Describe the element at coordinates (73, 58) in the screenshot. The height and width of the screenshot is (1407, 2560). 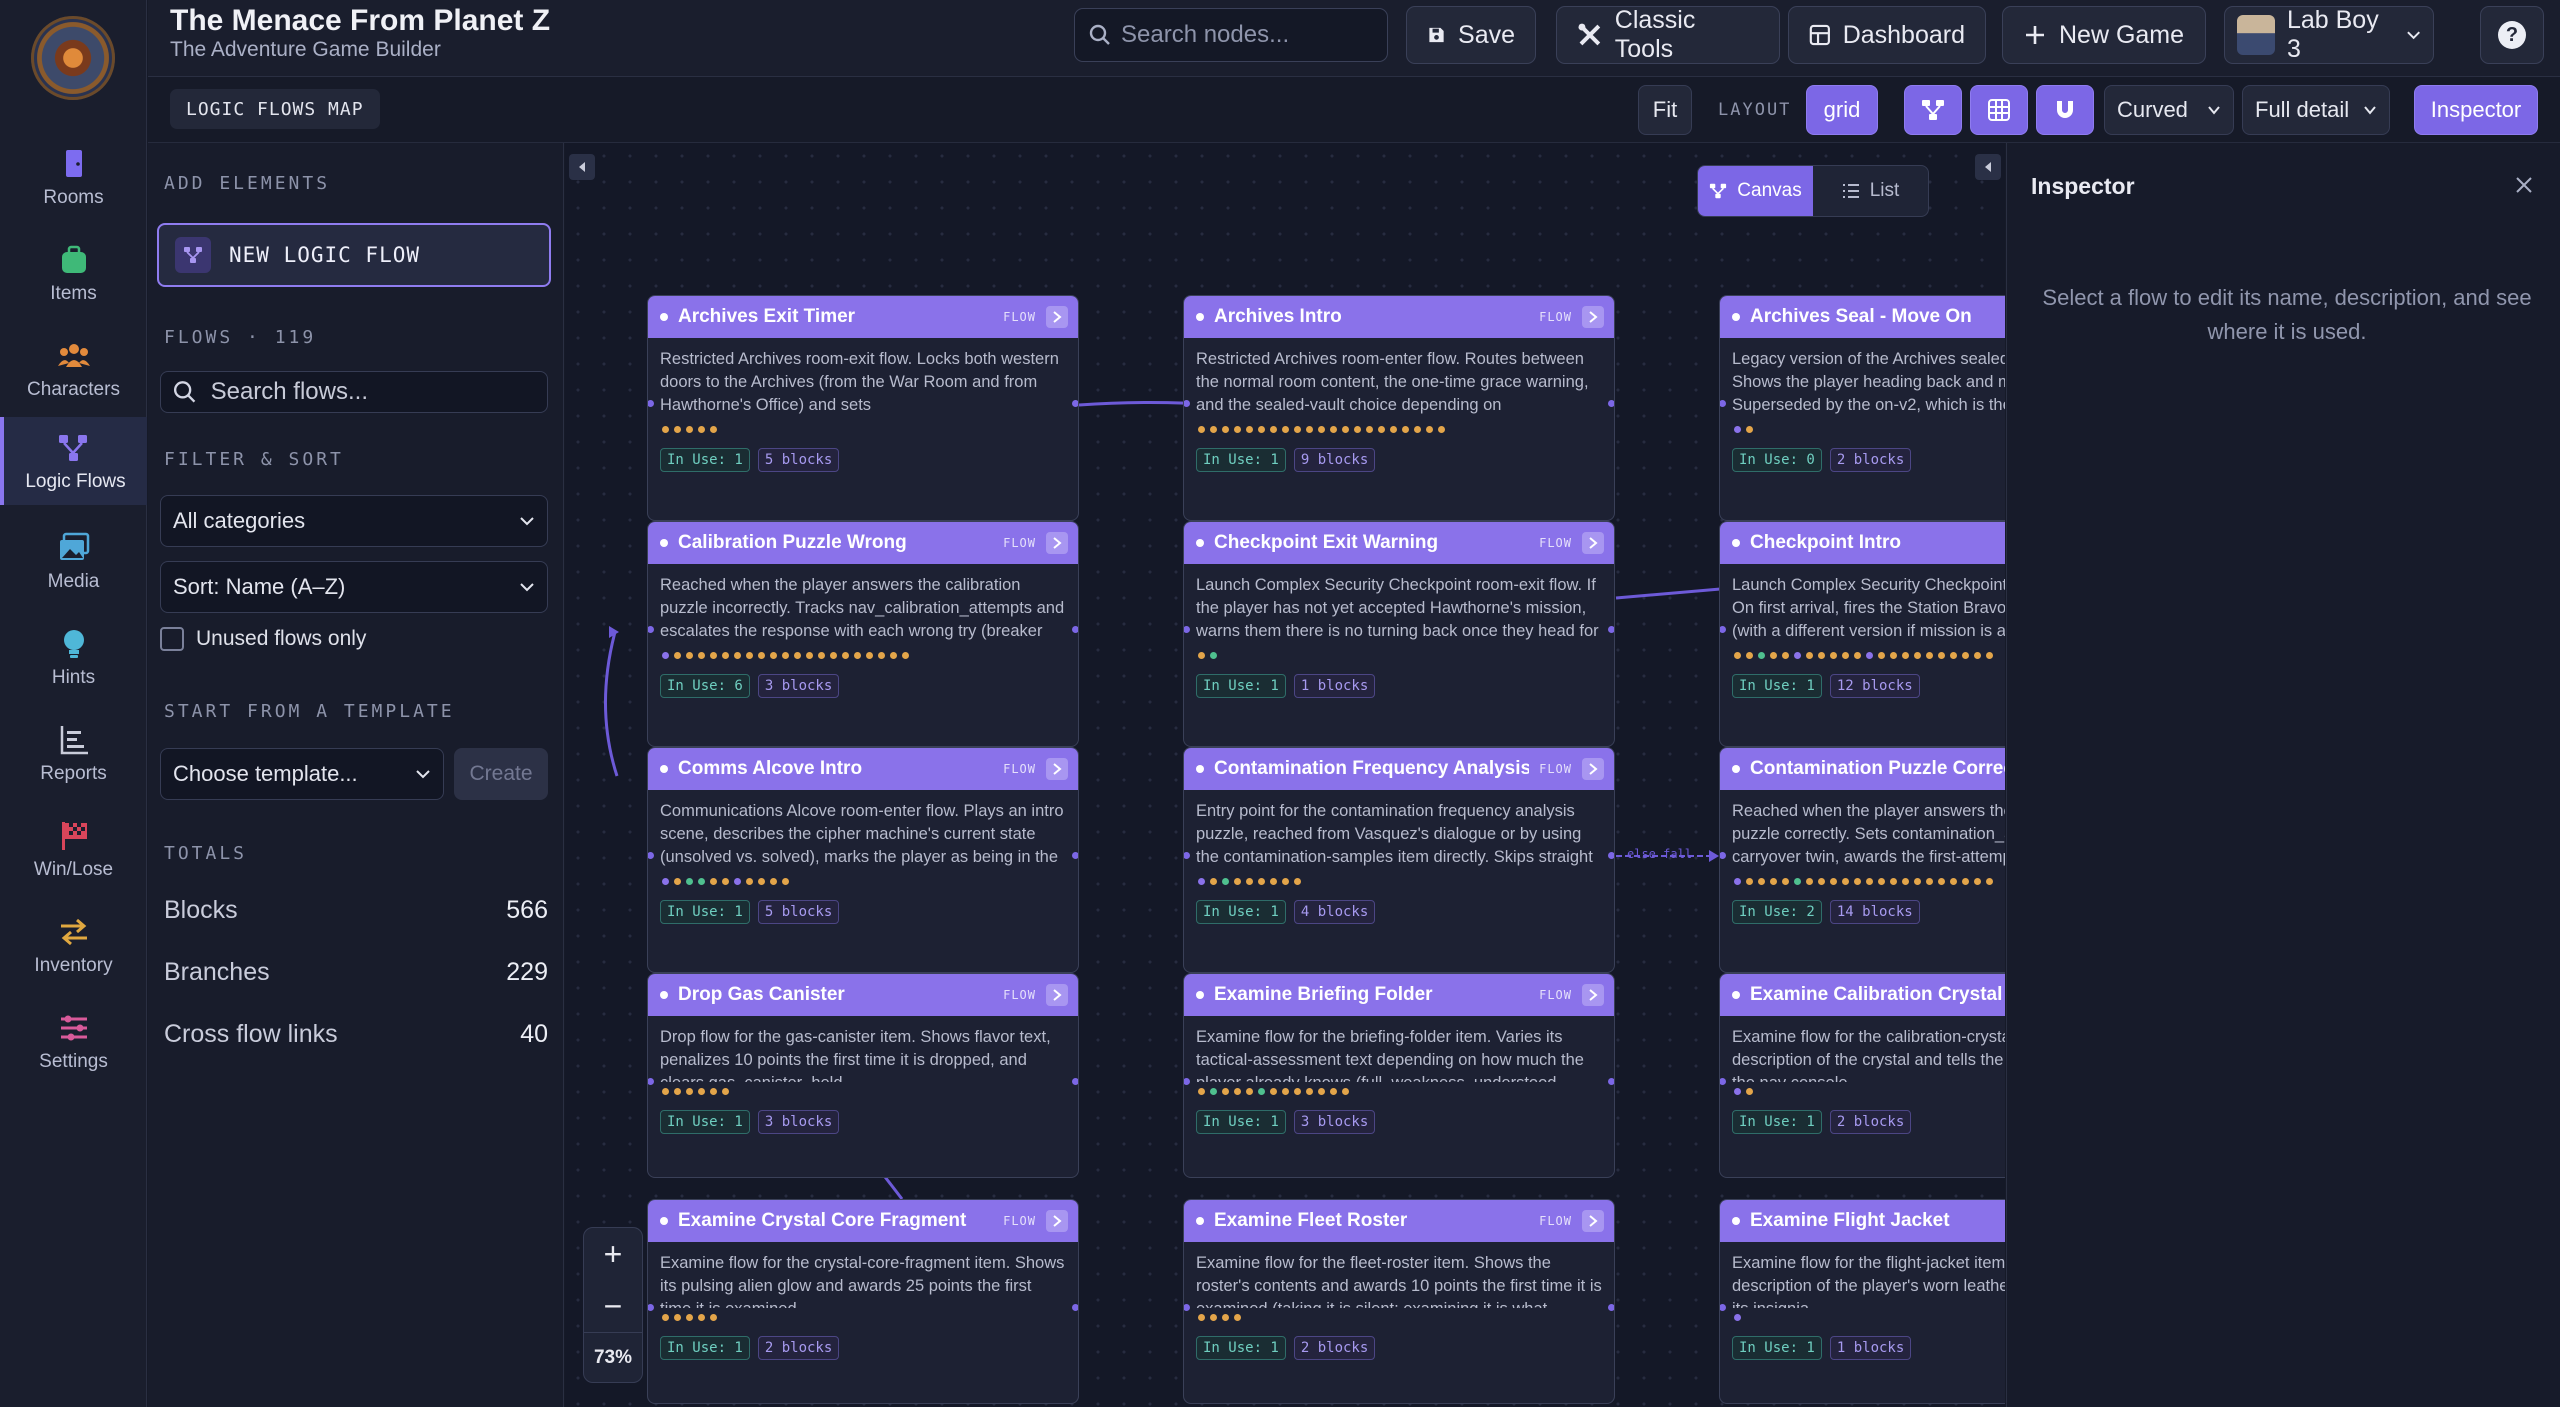
I see `app-logo` at that location.